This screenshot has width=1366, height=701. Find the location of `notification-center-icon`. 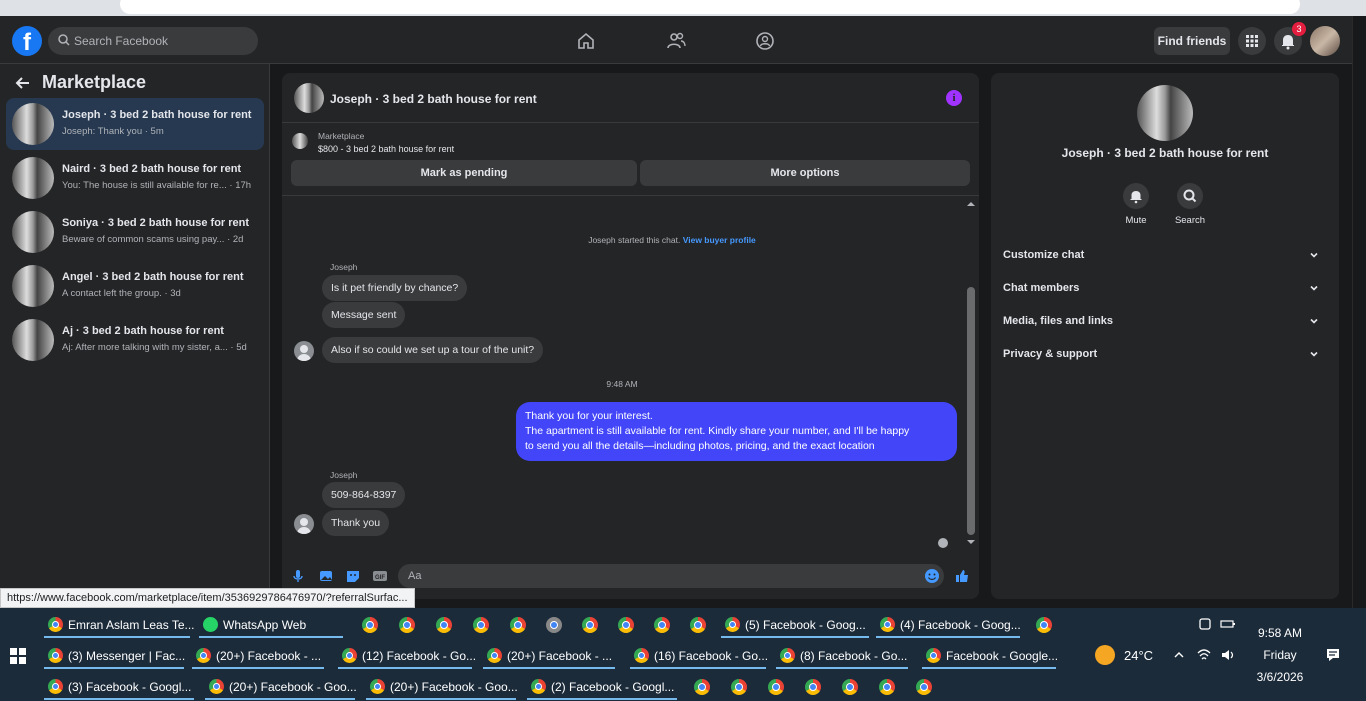

notification-center-icon is located at coordinates (1333, 655).